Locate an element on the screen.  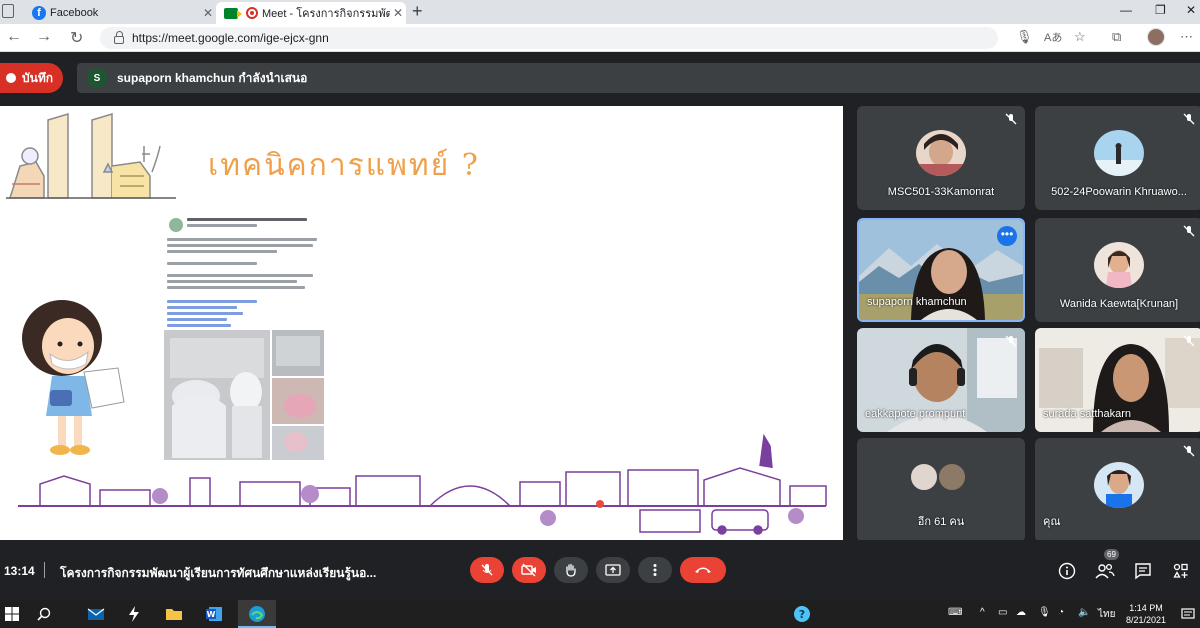
taskbar-file-explorer is located at coordinates (174, 614).